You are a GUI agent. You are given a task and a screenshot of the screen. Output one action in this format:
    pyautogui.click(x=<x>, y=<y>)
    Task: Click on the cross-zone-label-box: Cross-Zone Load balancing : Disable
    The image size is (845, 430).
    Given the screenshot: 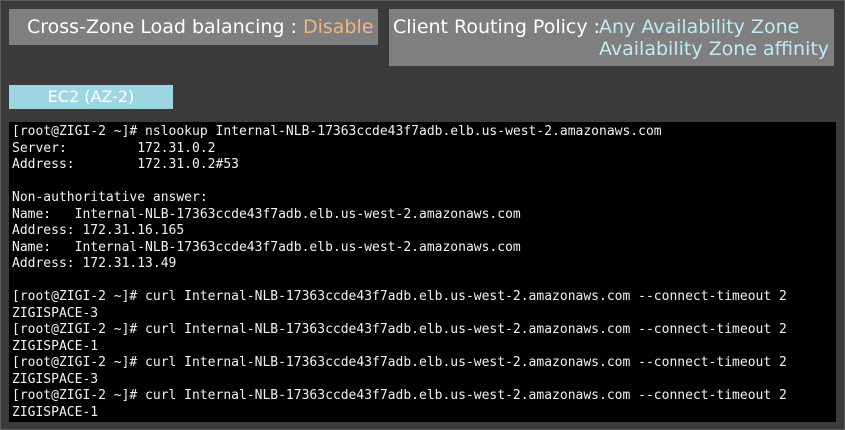 What is the action you would take?
    pyautogui.click(x=193, y=27)
    